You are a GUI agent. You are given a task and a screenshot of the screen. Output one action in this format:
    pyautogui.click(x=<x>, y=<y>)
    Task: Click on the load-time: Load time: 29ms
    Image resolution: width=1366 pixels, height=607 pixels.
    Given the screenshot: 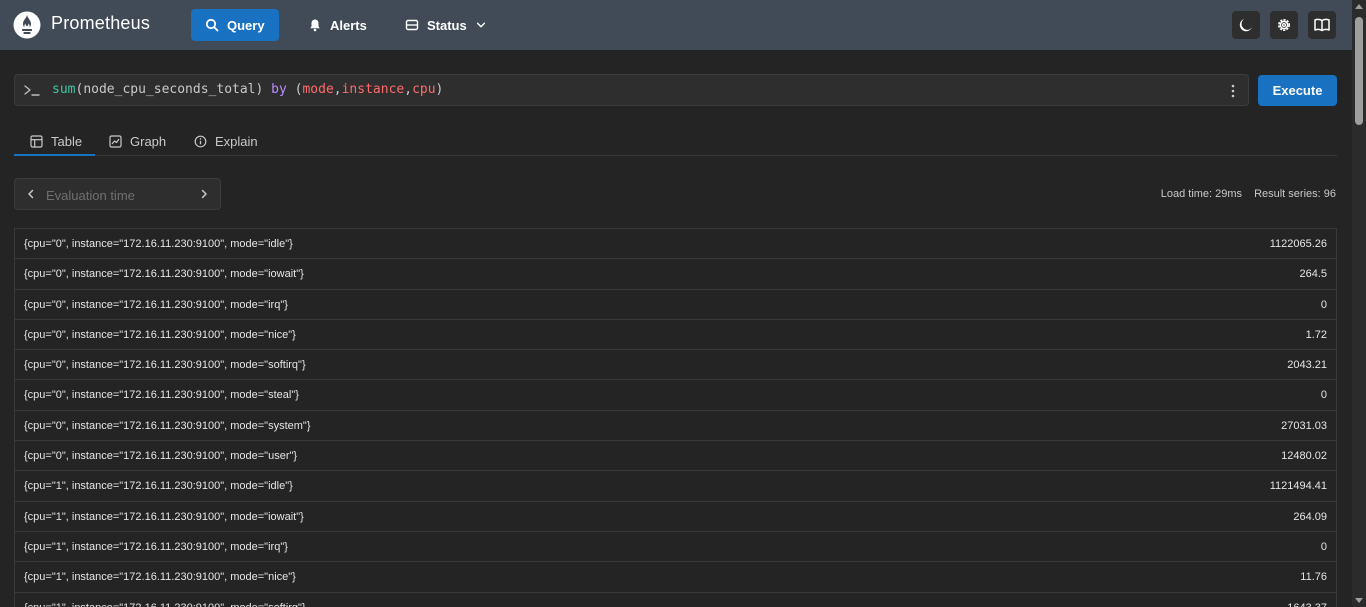 What is the action you would take?
    pyautogui.click(x=1201, y=194)
    